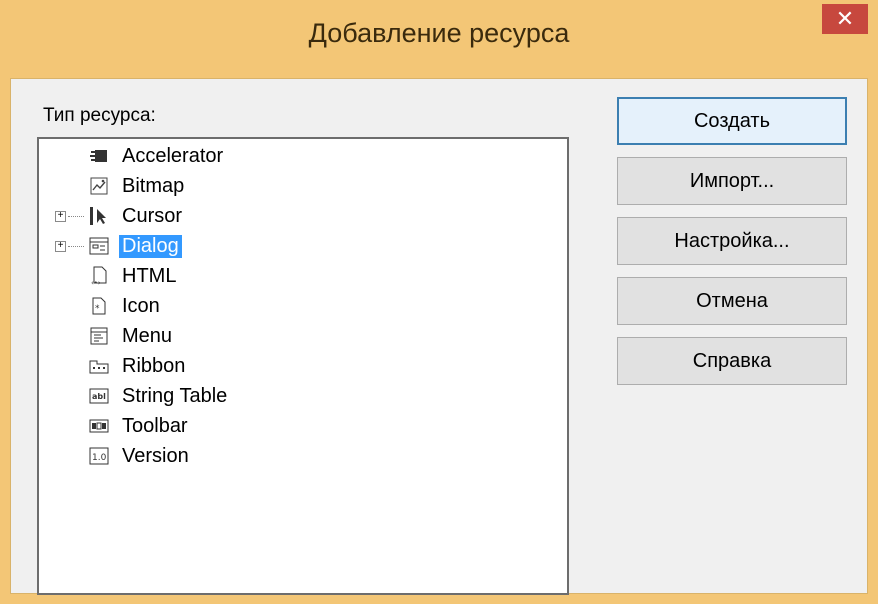 This screenshot has height=604, width=878. I want to click on tree-item-label: Version, so click(155, 455).